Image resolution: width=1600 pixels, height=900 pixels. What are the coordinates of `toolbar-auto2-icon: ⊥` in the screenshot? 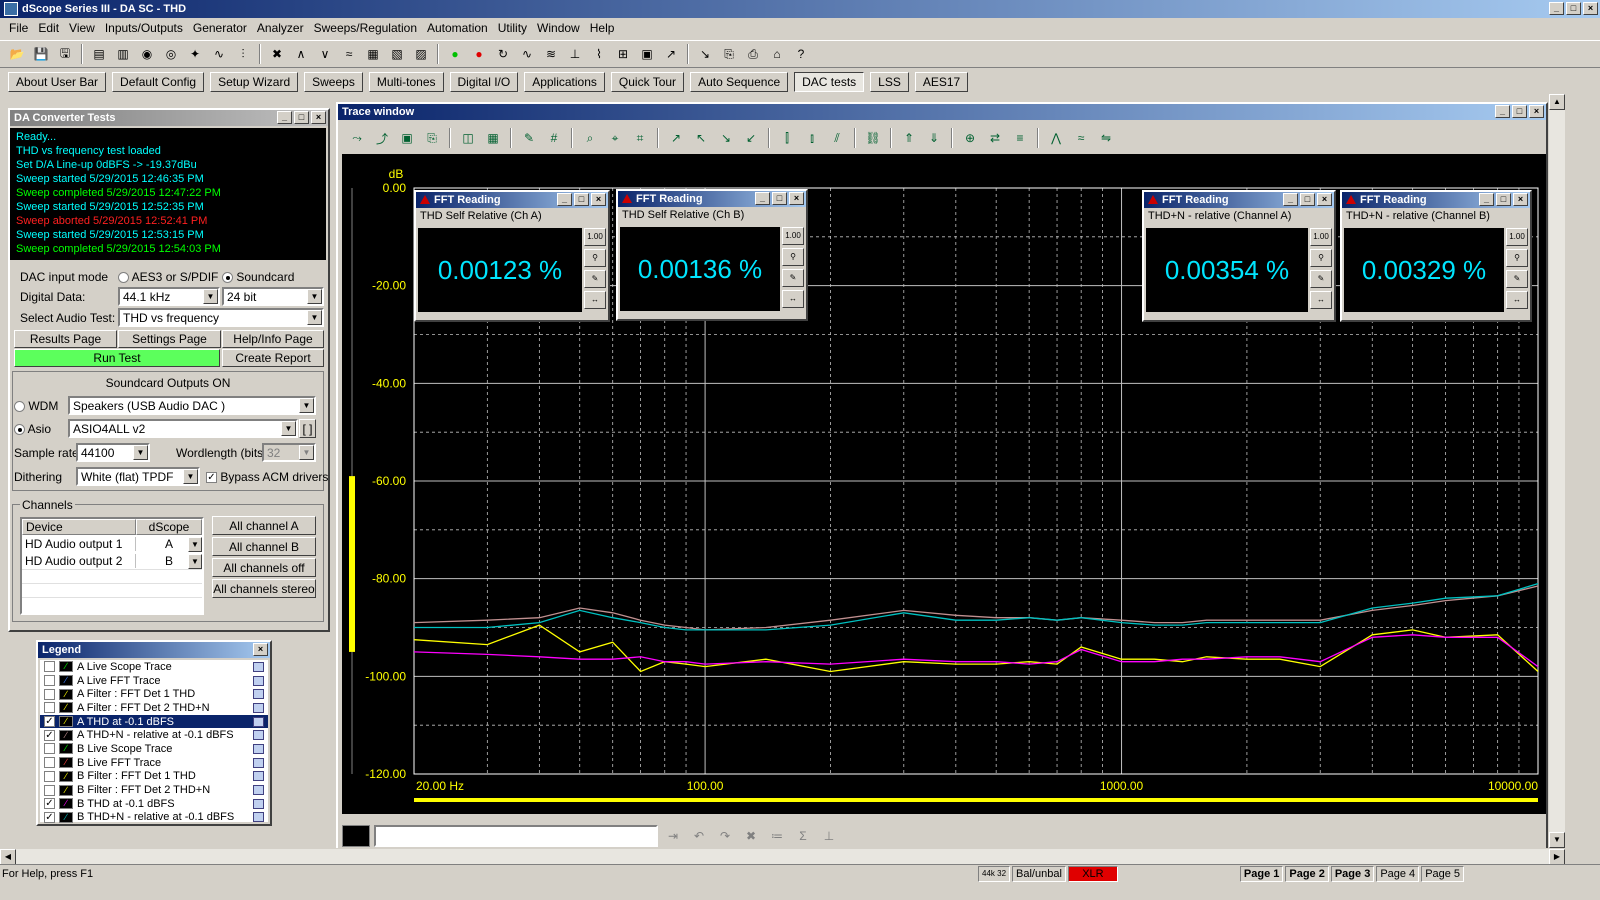 It's located at (575, 54).